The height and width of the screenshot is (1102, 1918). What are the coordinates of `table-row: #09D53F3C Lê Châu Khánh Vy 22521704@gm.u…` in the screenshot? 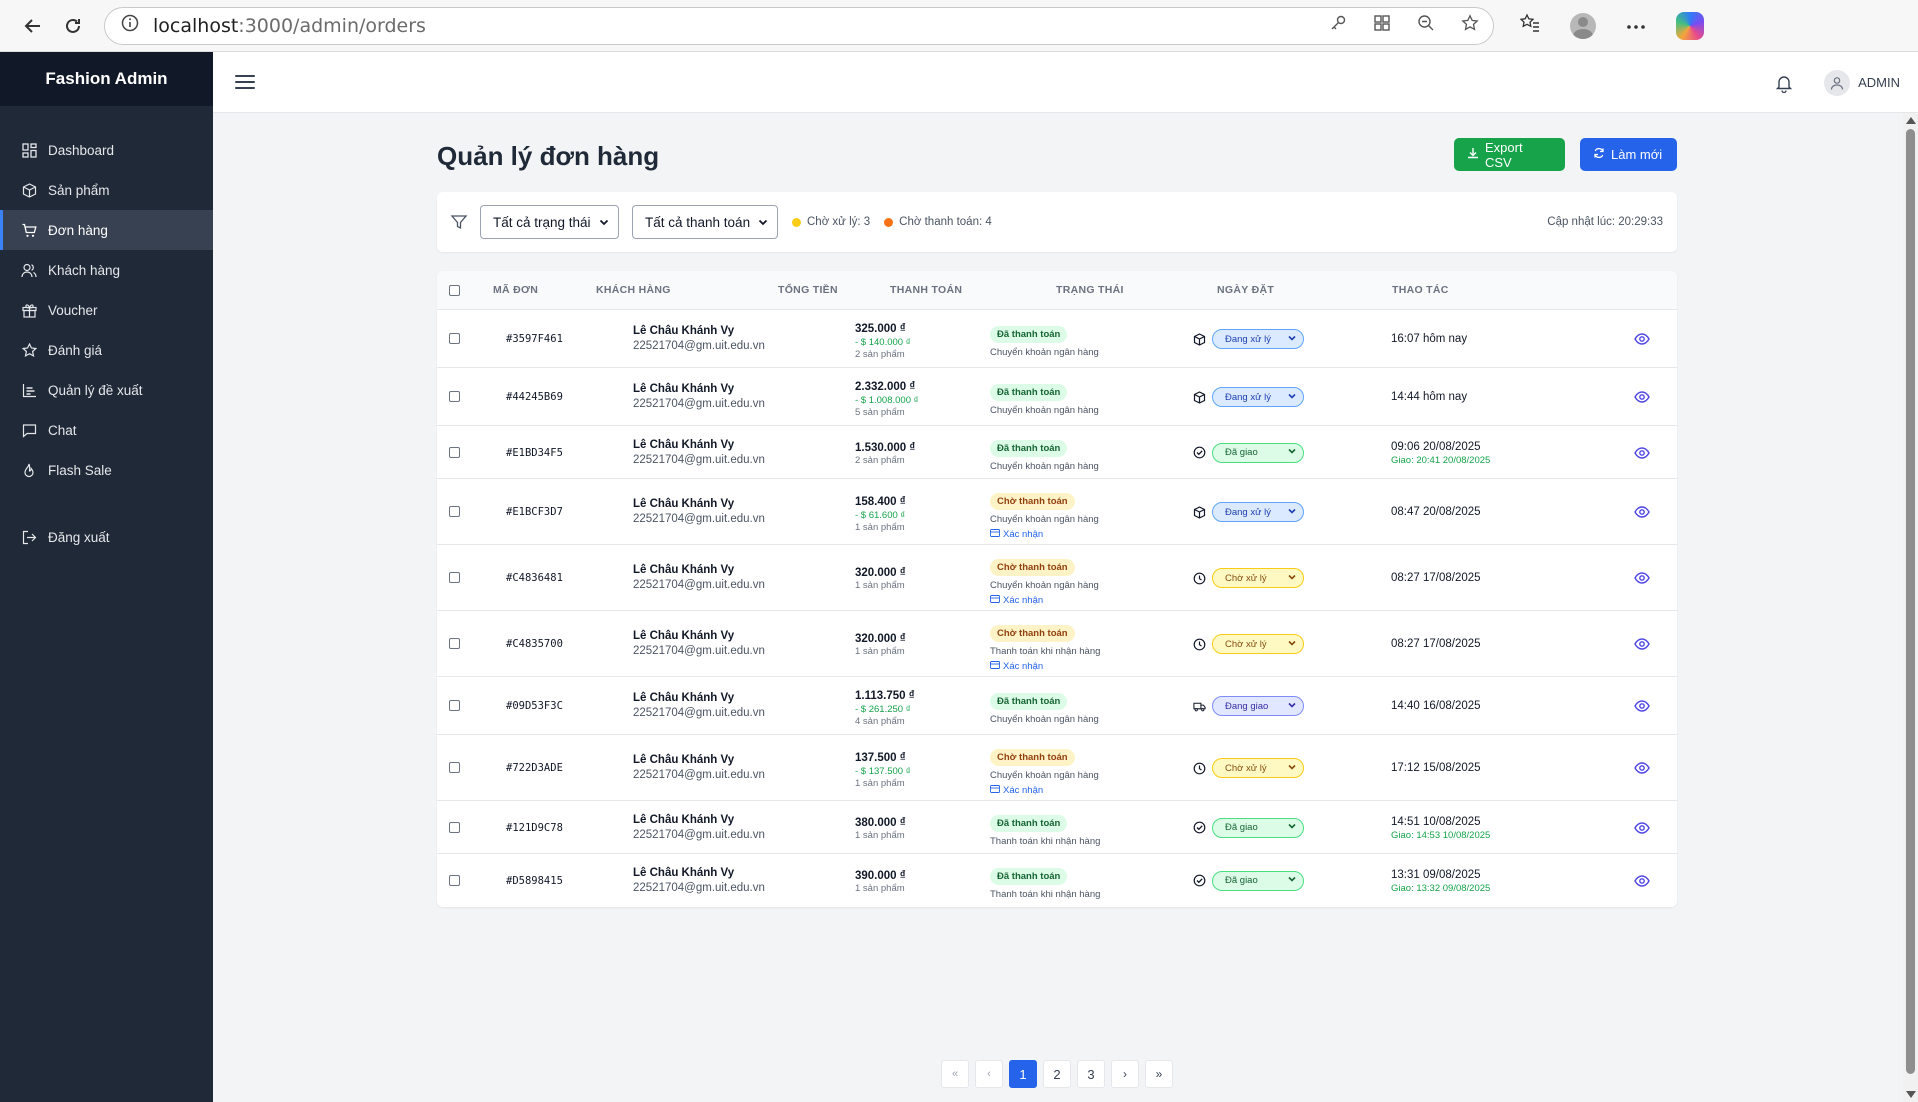 It's located at (1057, 706).